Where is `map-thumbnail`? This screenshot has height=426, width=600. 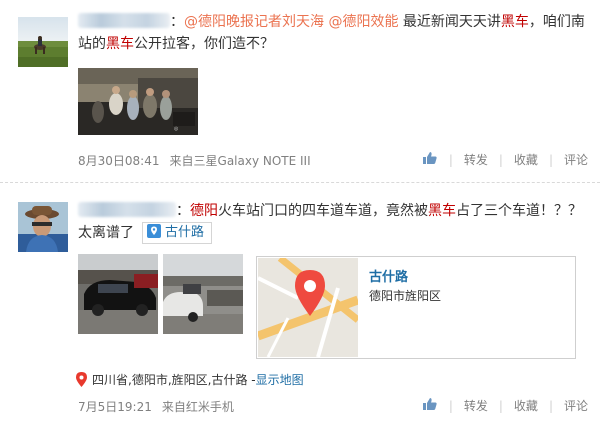
map-thumbnail is located at coordinates (308, 307).